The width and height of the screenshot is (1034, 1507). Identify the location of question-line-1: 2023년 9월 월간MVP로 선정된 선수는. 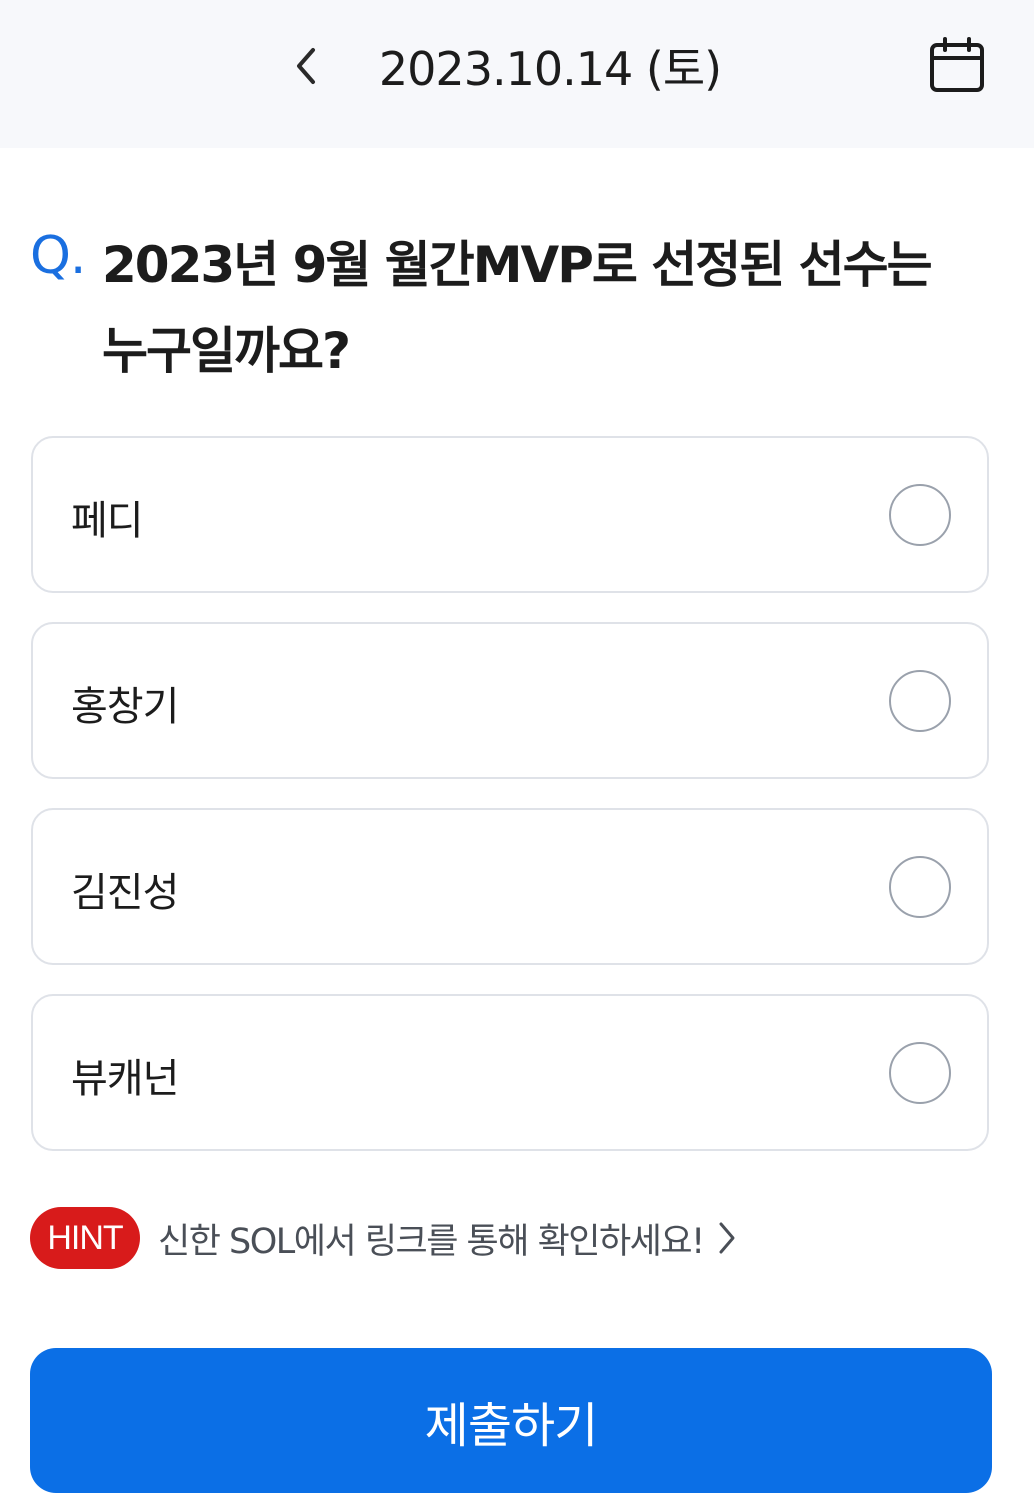
(517, 265).